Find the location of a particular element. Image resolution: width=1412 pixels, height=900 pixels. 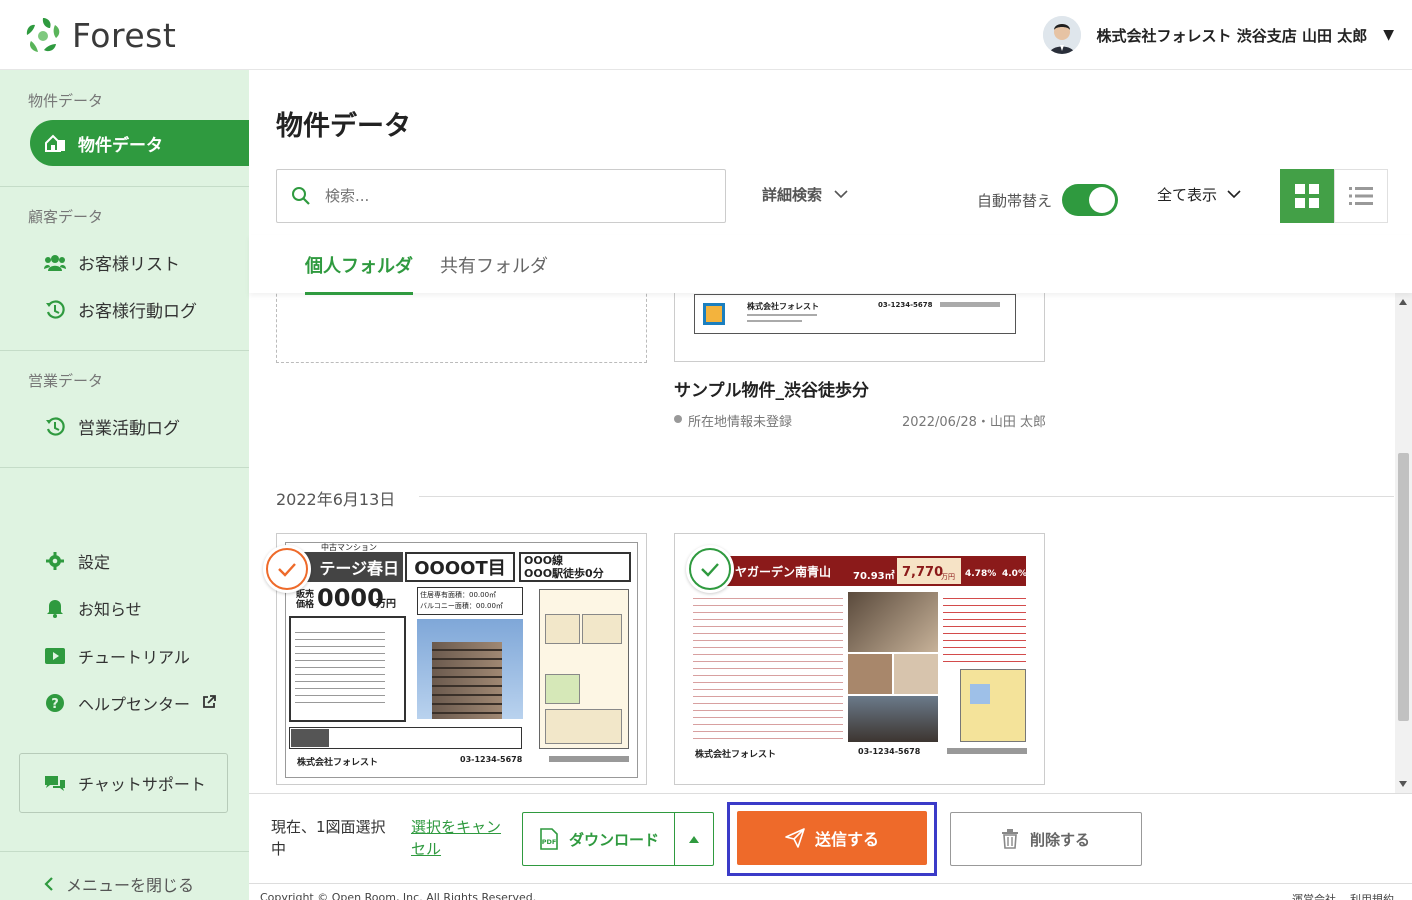

advanced-search-label: 詳細検索 is located at coordinates (792, 195).